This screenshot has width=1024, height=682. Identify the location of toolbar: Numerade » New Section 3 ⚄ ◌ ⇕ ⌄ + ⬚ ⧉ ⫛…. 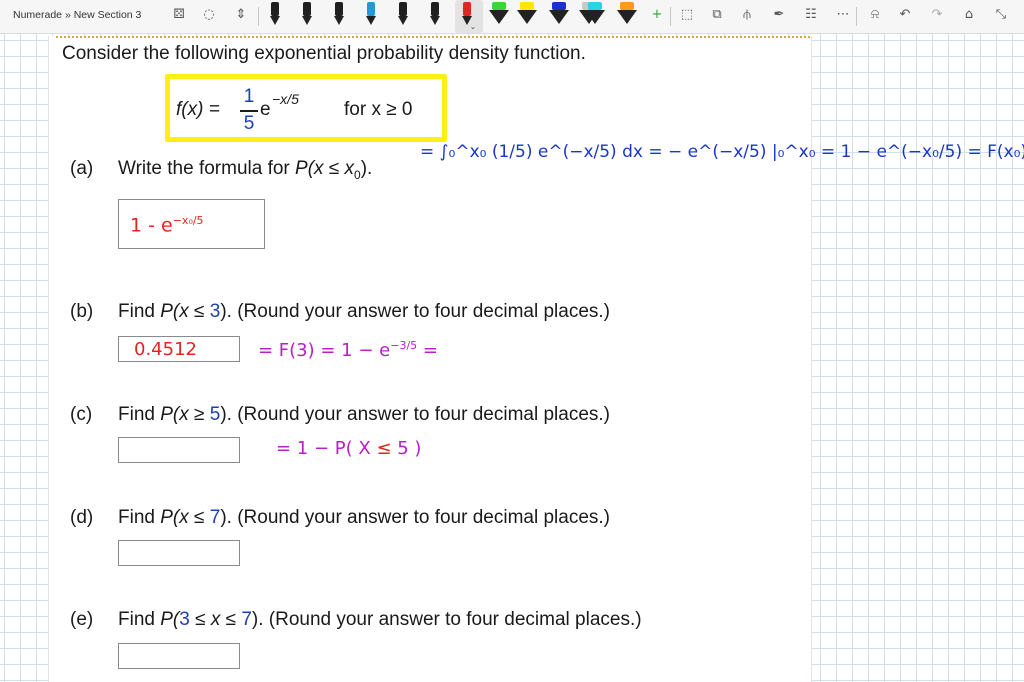
(512, 17).